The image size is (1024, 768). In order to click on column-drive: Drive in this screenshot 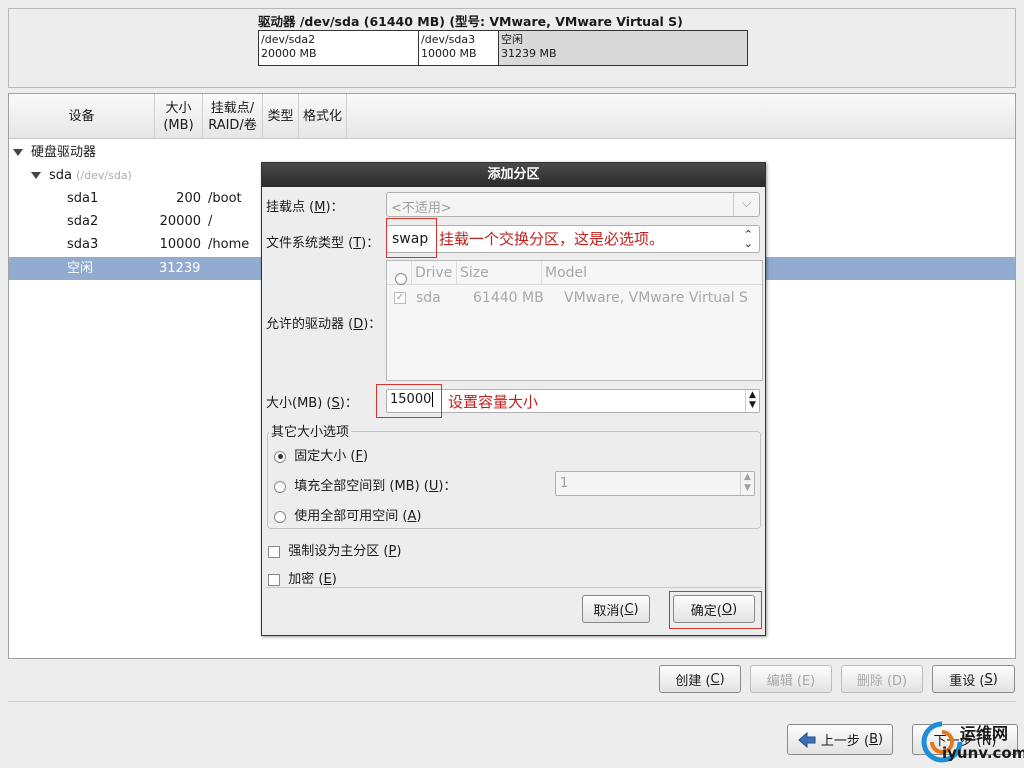, I will do `click(431, 273)`.